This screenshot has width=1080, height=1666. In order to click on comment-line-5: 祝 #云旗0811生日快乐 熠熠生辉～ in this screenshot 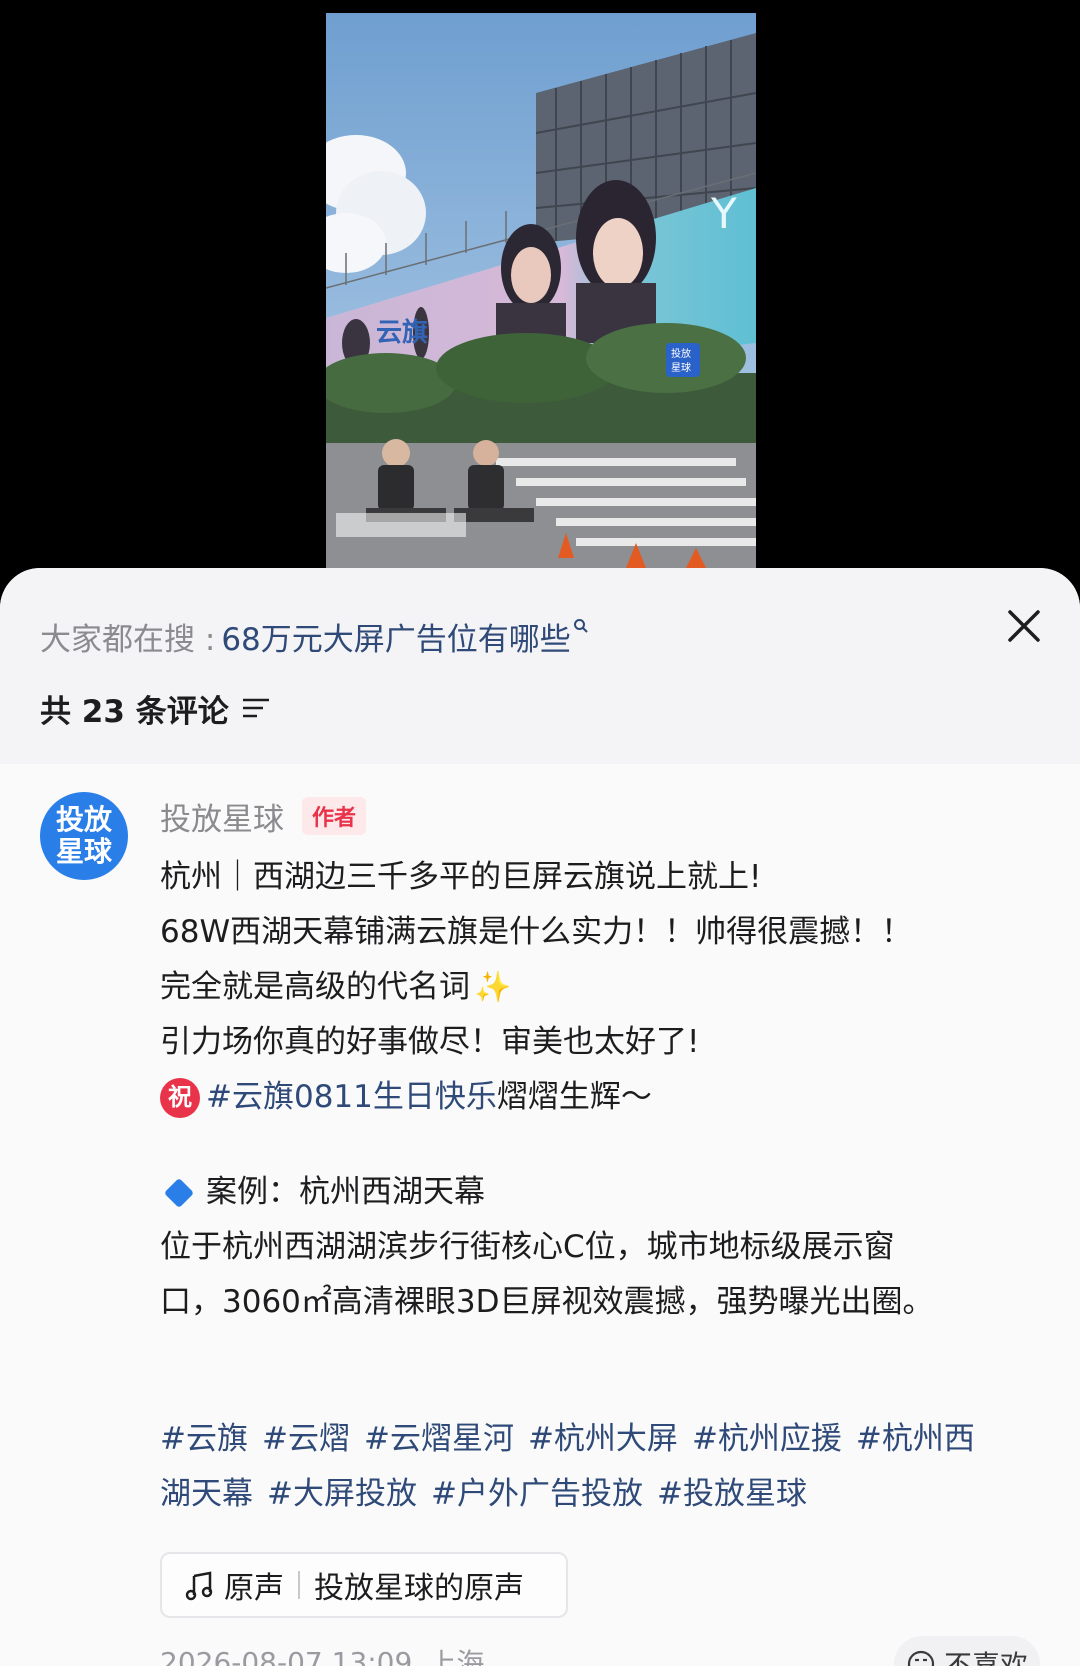, I will do `click(600, 1097)`.